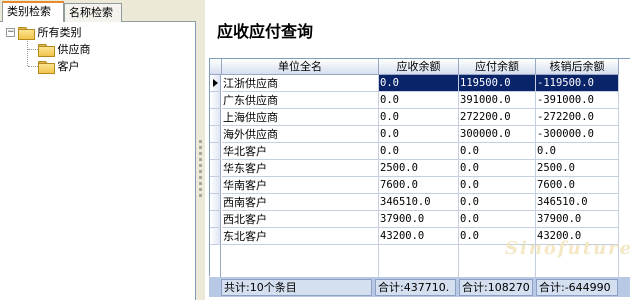  I want to click on table-row: 华南客户 7600.0 0.0 7600.0, so click(426, 185).